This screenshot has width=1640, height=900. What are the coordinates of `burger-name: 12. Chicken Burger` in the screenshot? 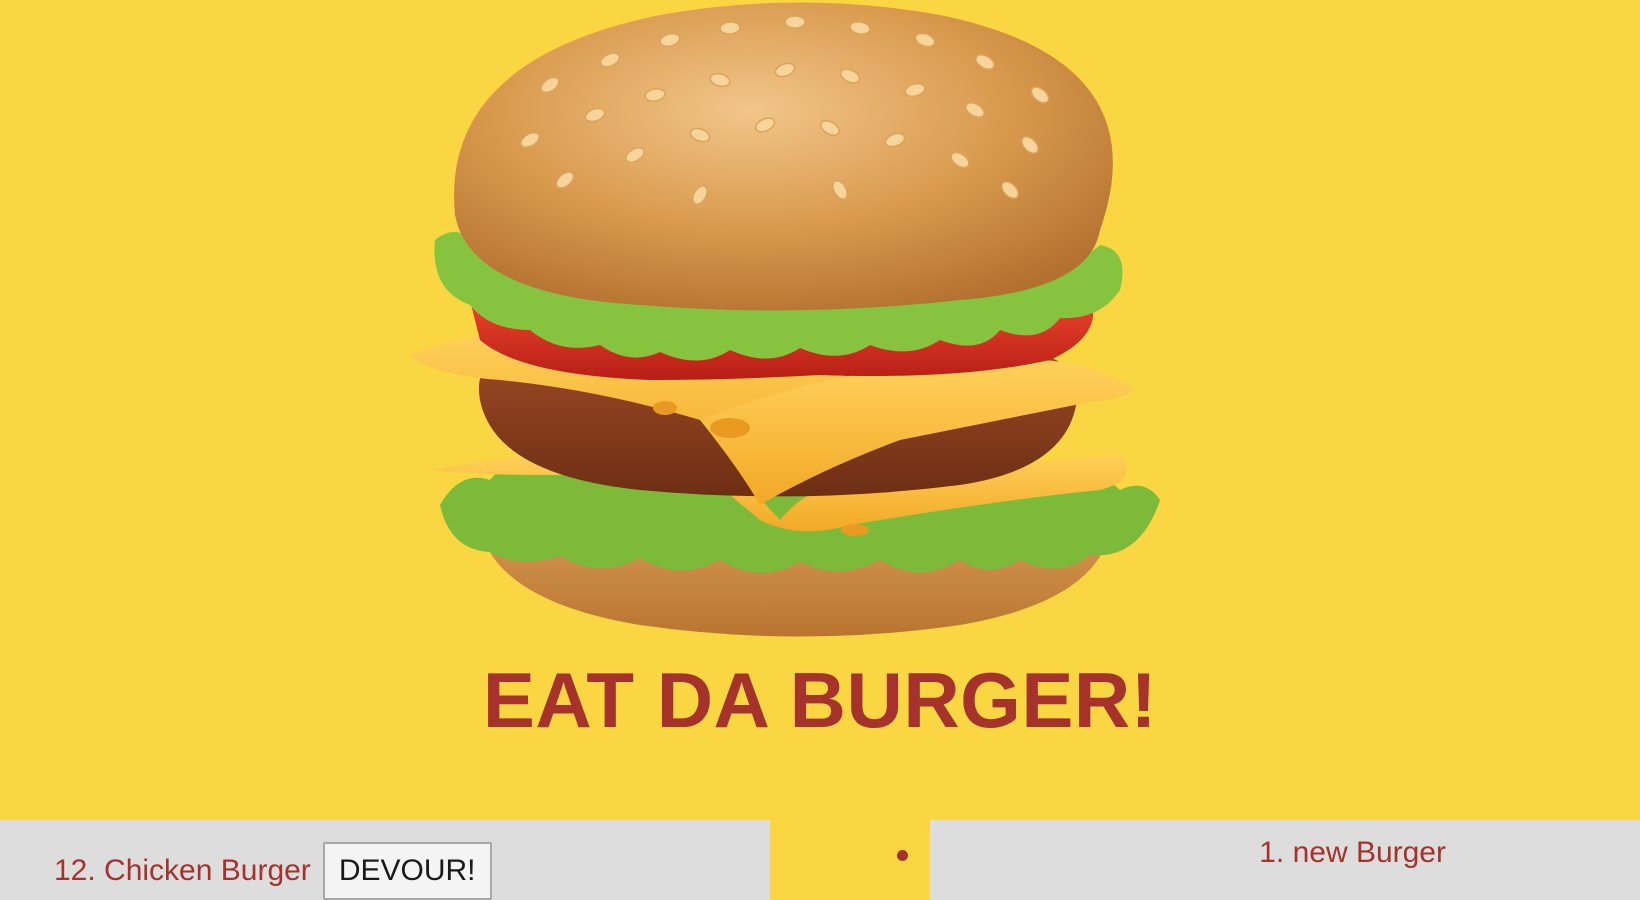 It's located at (182, 870).